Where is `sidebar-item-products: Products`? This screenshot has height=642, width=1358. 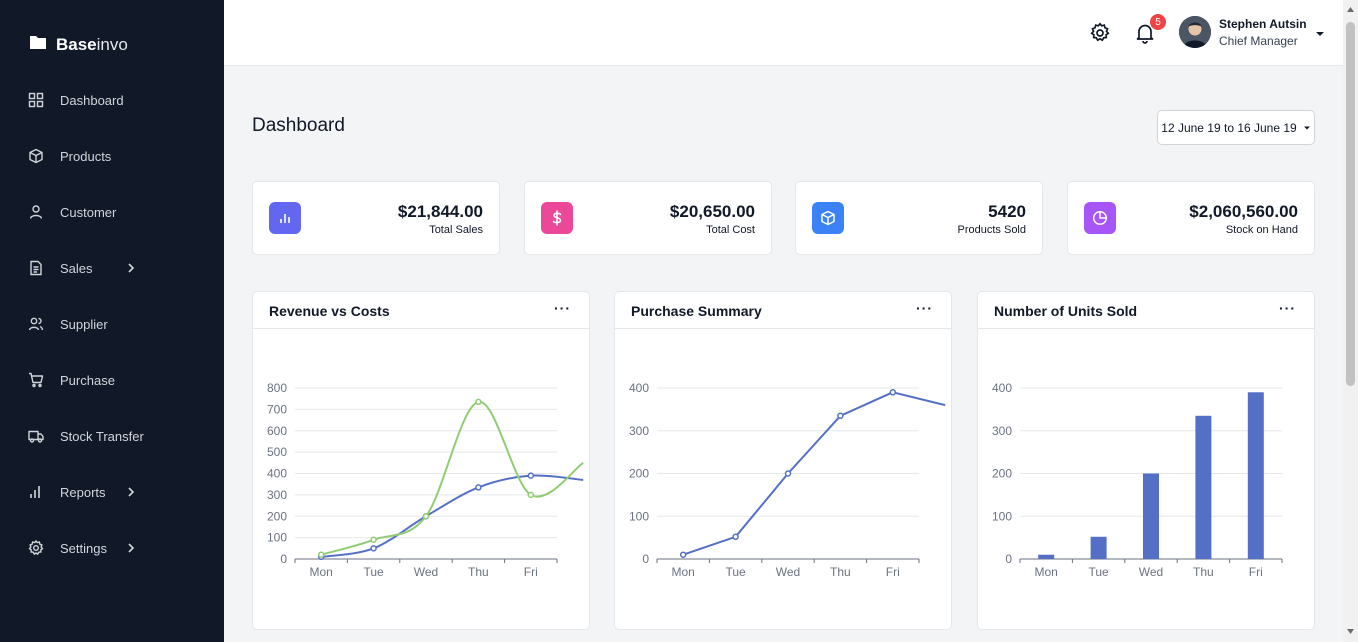
sidebar-item-products: Products is located at coordinates (112, 156).